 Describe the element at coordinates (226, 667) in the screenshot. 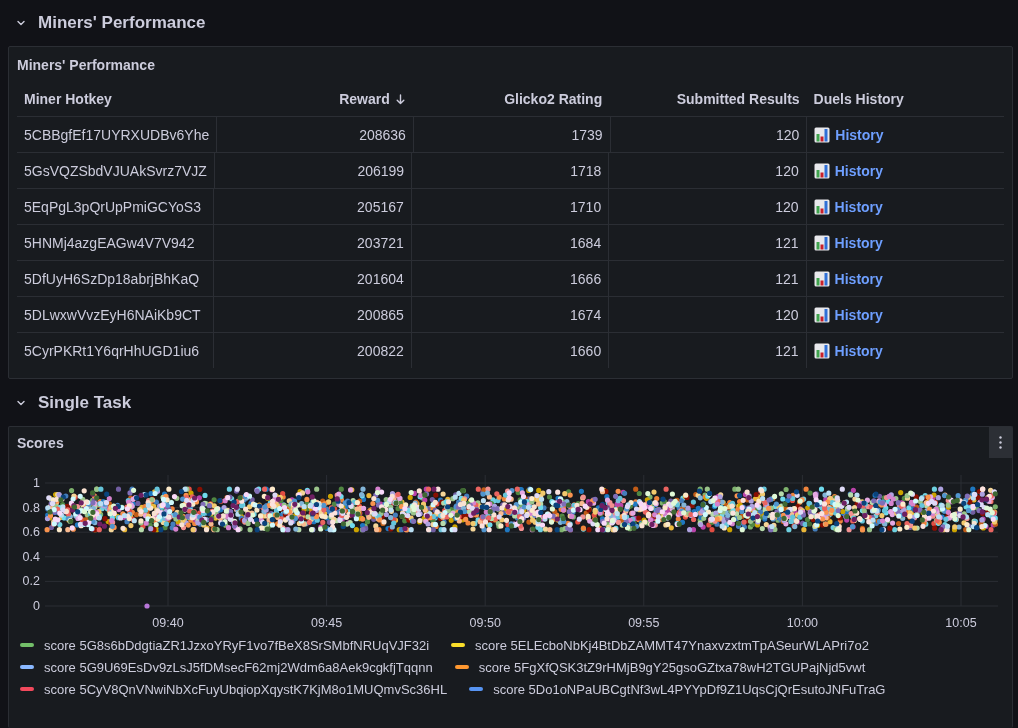

I see `legend-item: score 5G9U69EsDv9zLsJ5fDMsecF62mj2Wdm6a8Aek9cgkfjTqqnn` at that location.